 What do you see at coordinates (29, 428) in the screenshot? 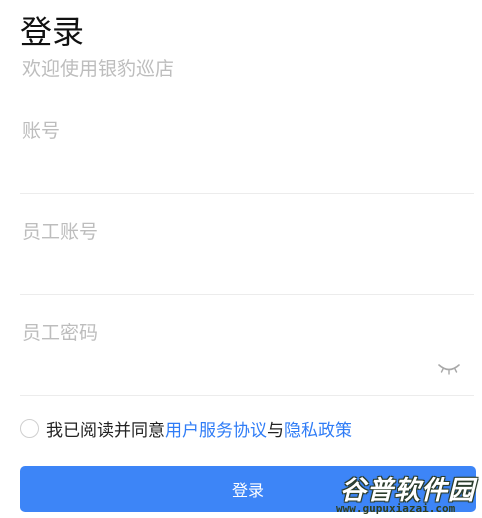
I see `agreement-checkbox` at bounding box center [29, 428].